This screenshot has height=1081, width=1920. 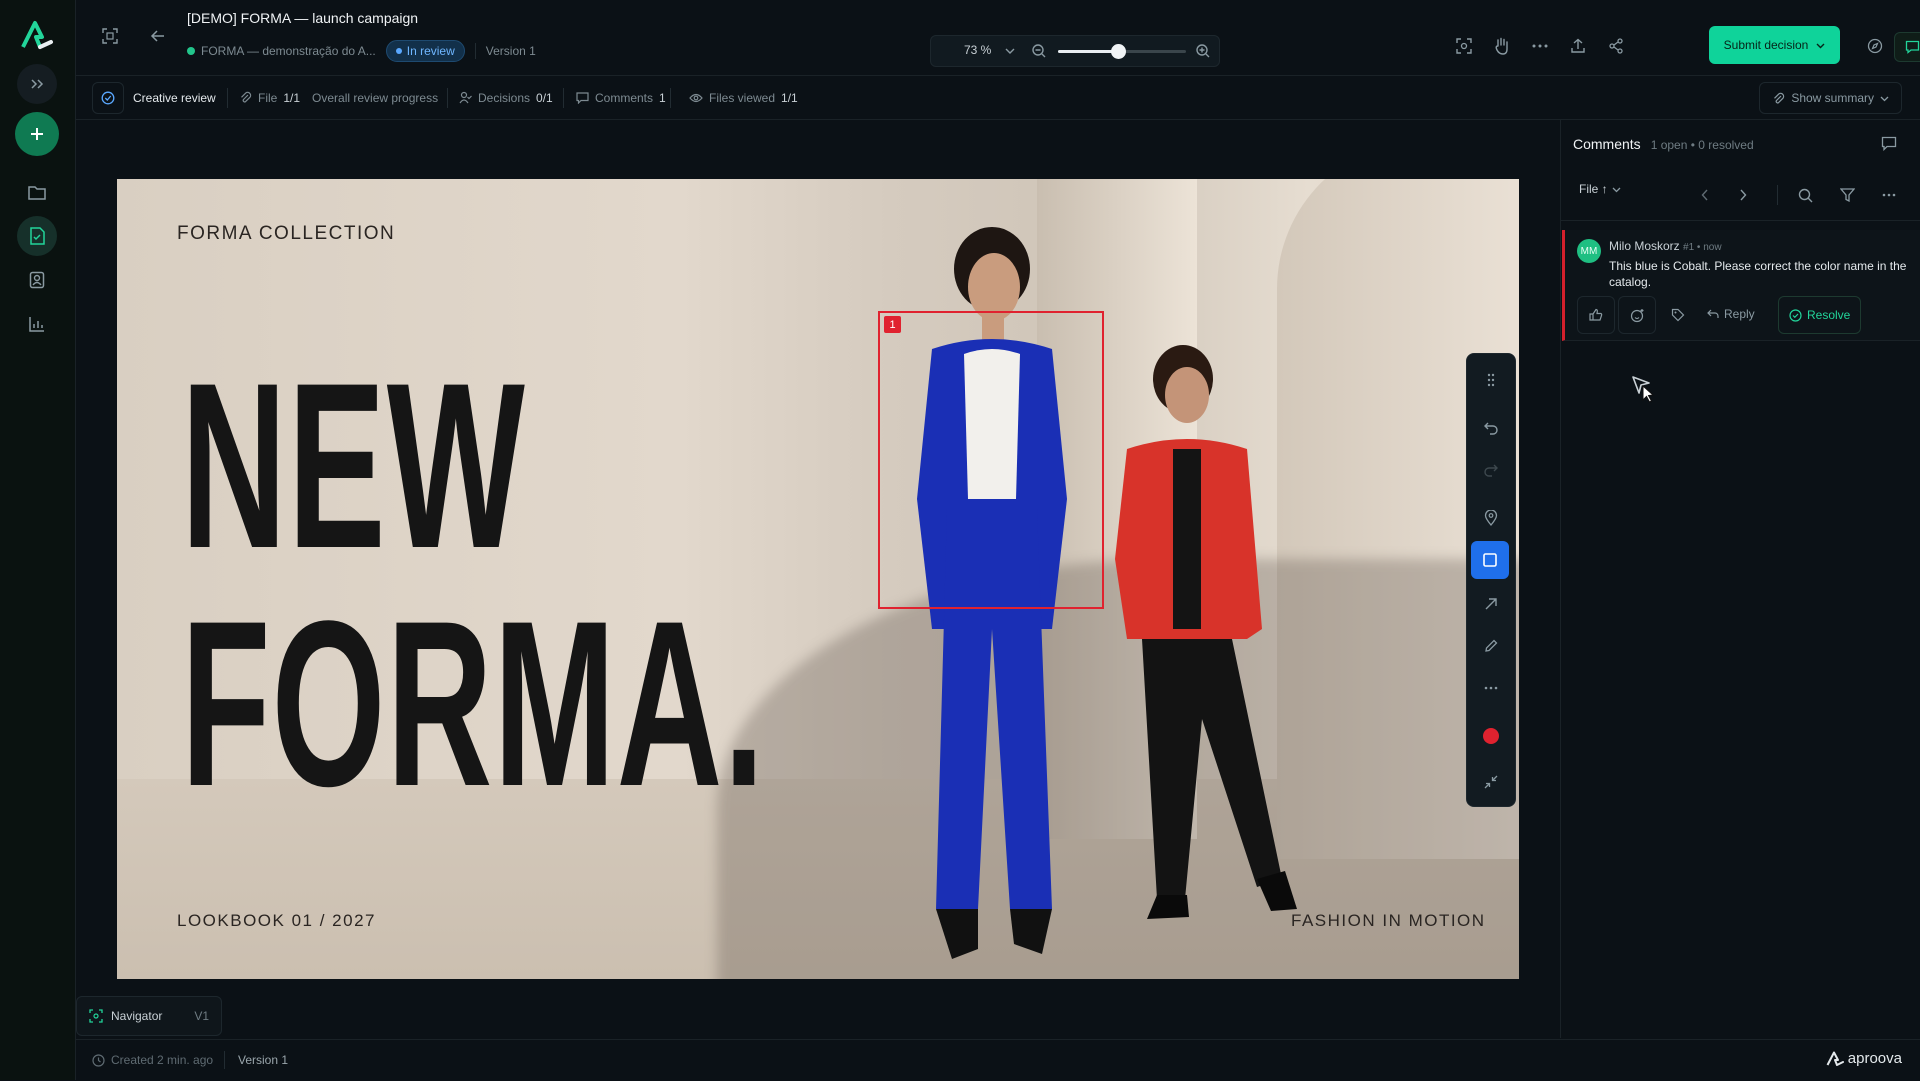 I want to click on document-check-icon, so click(x=37, y=236).